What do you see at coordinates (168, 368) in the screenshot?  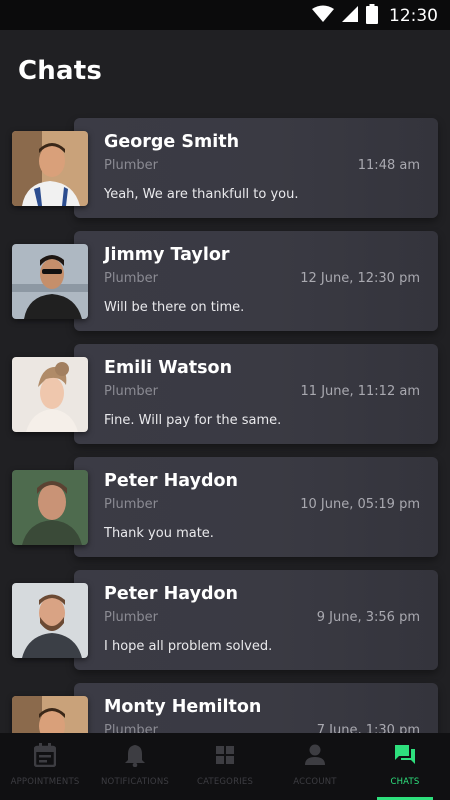 I see `contact-name: Emili Watson` at bounding box center [168, 368].